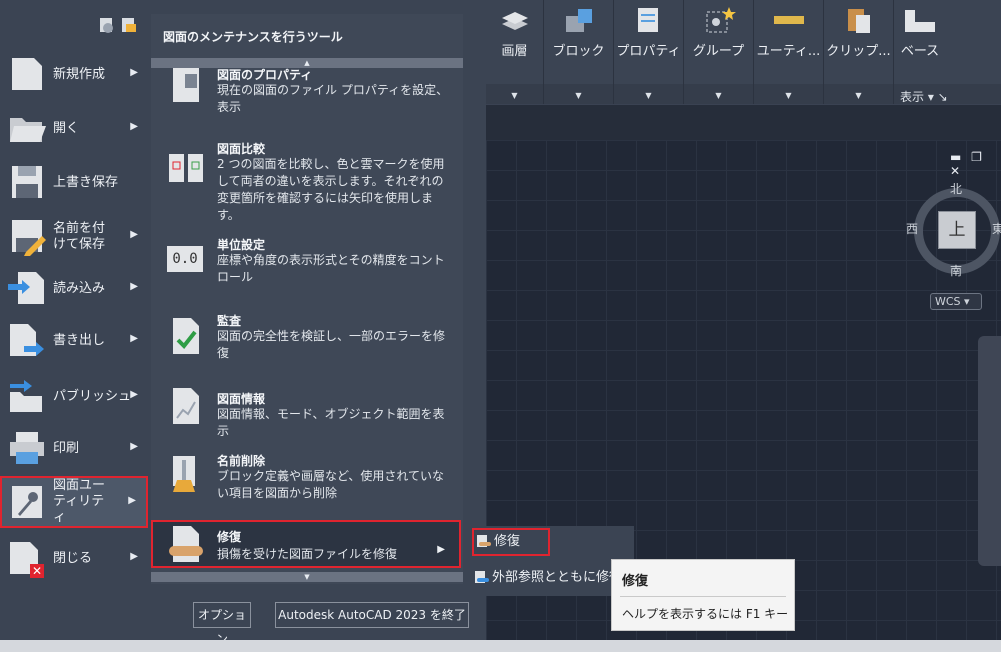 The image size is (1001, 652). I want to click on layers-icon, so click(514, 21).